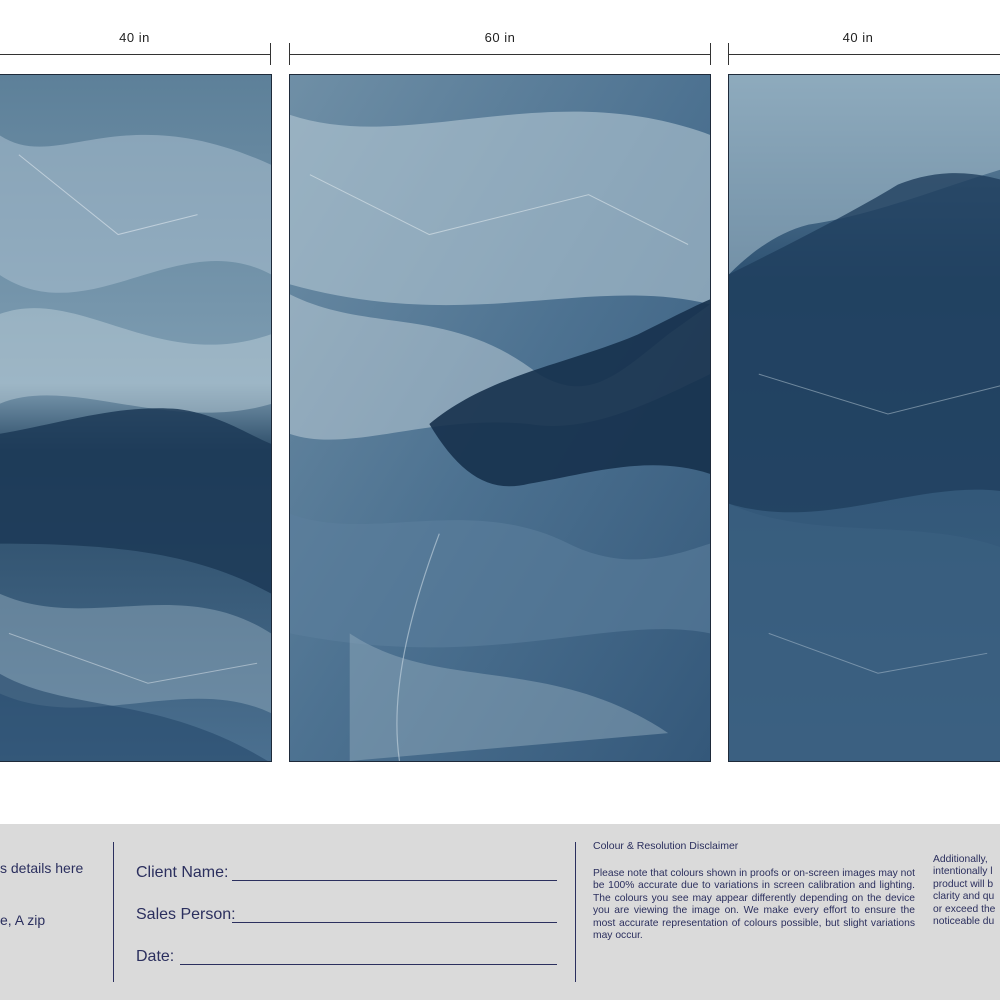  What do you see at coordinates (135, 49) in the screenshot?
I see `dimension-left: 40 in` at bounding box center [135, 49].